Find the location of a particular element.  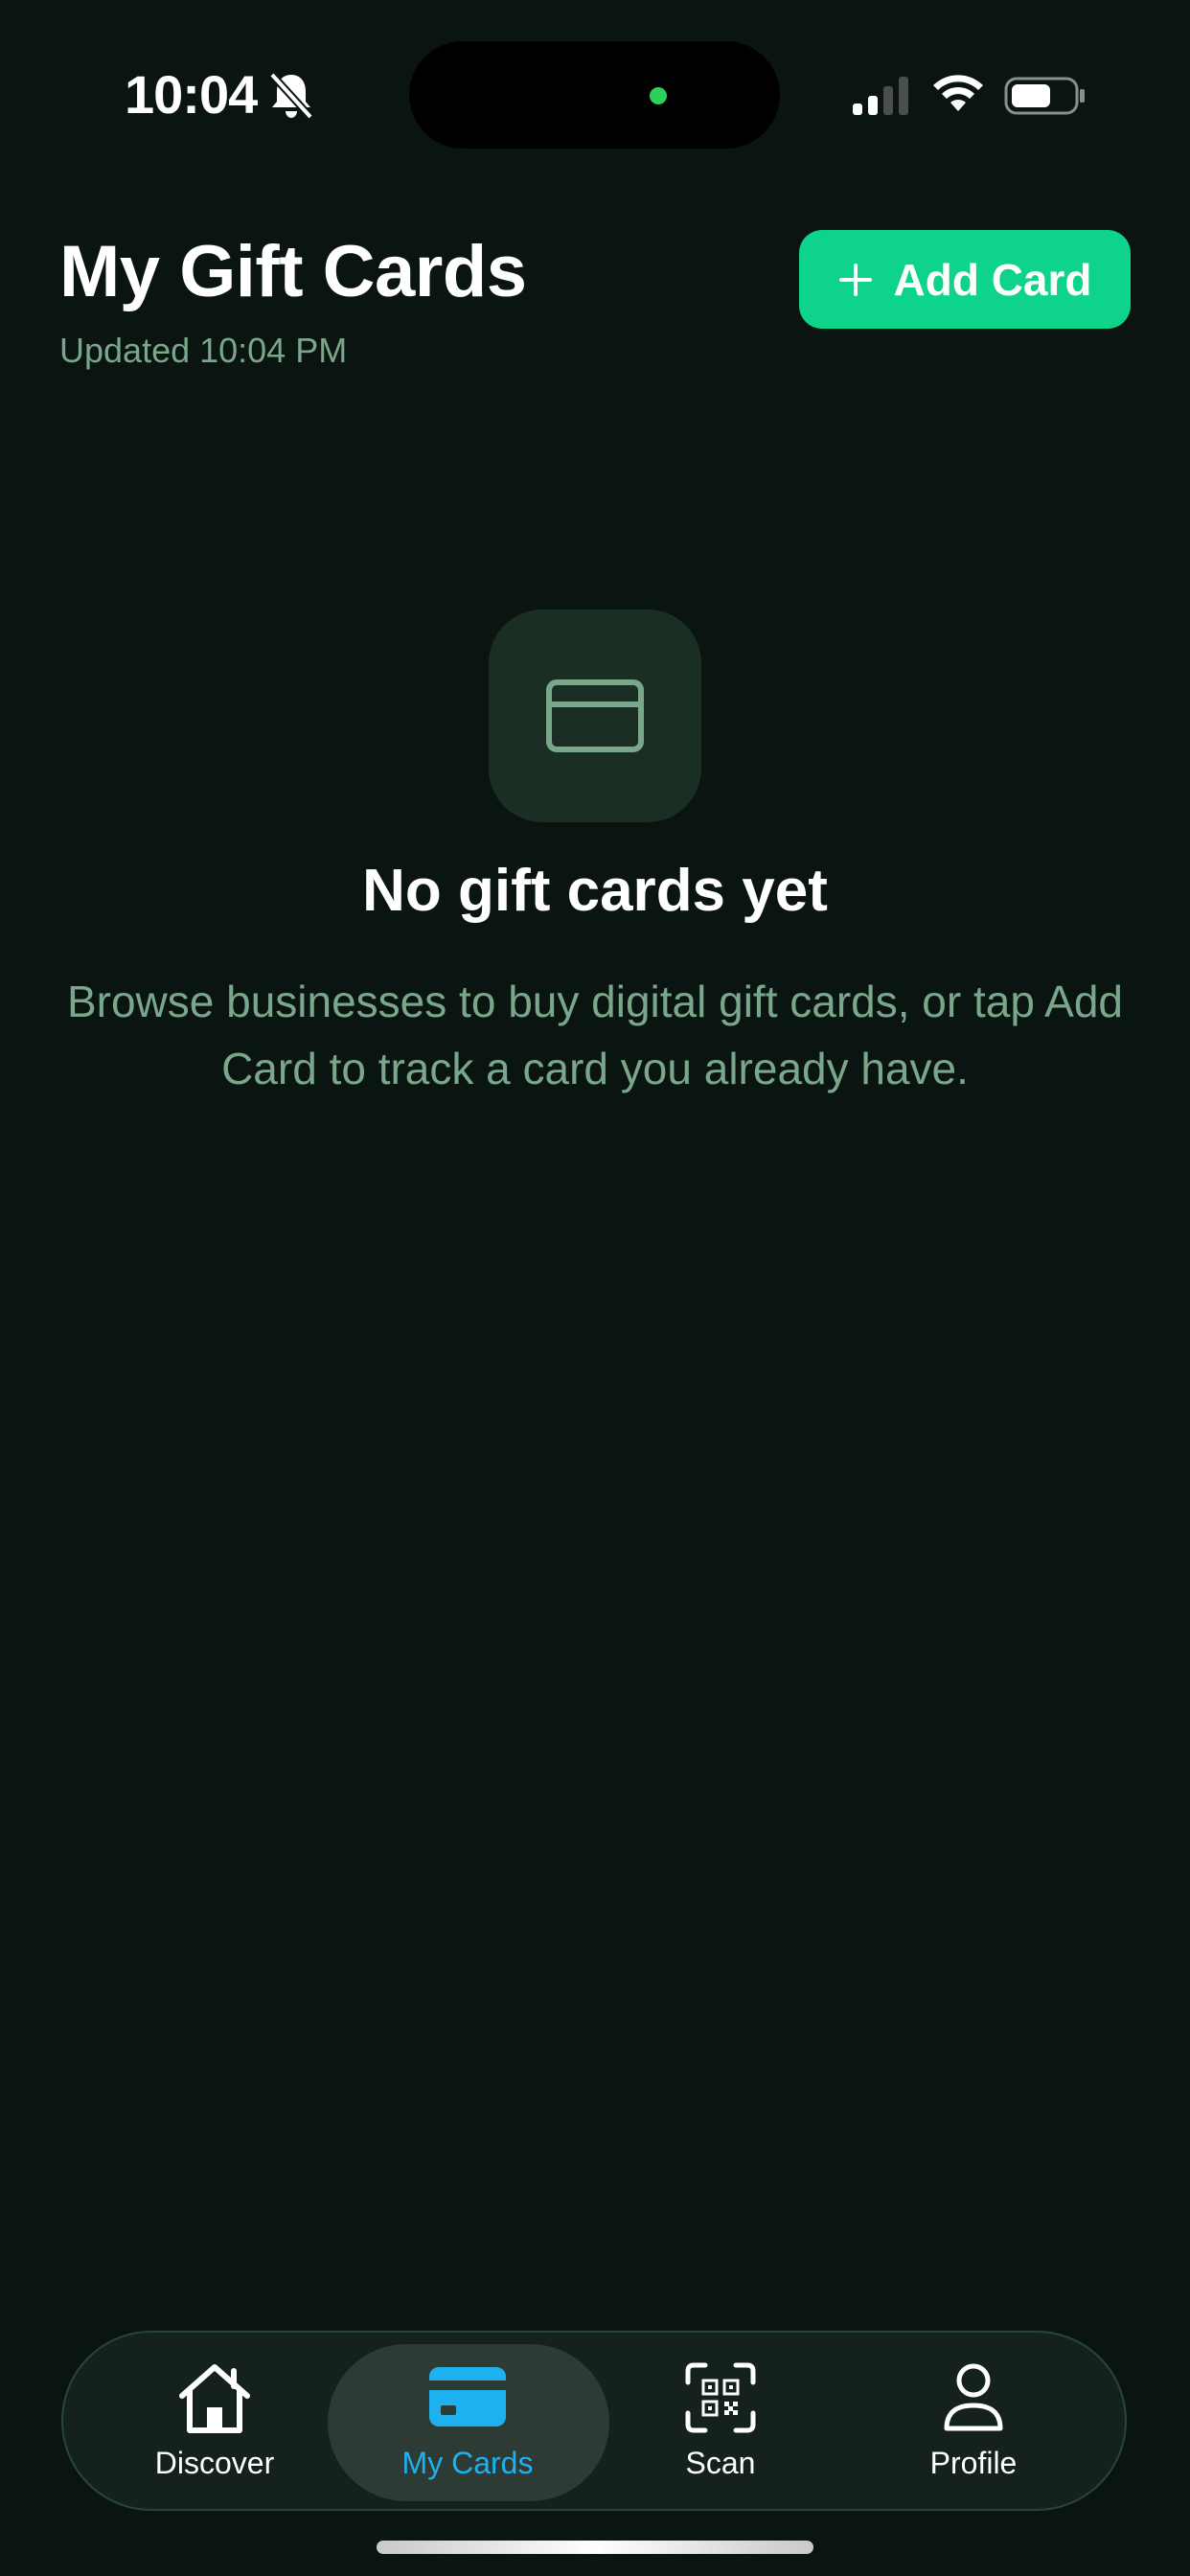

wifi-icon is located at coordinates (958, 93).